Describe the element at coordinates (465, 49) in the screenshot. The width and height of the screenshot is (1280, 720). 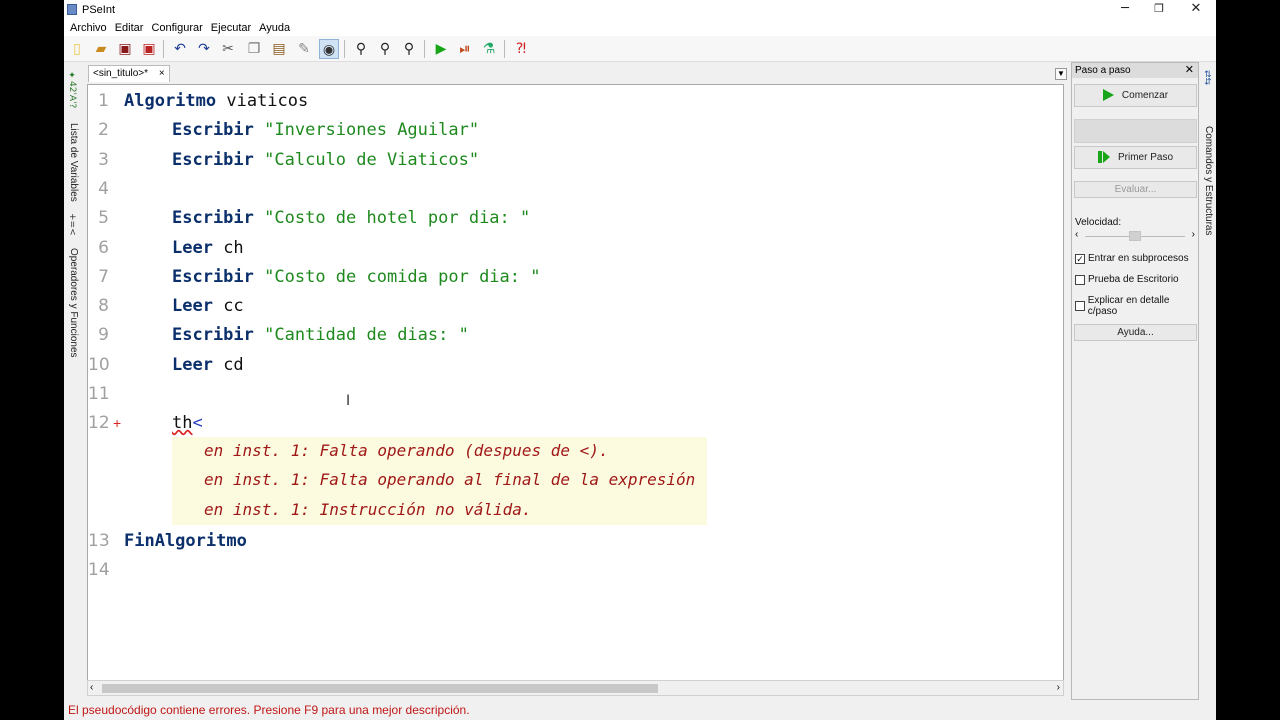
I see `step-icon: ⏯` at that location.